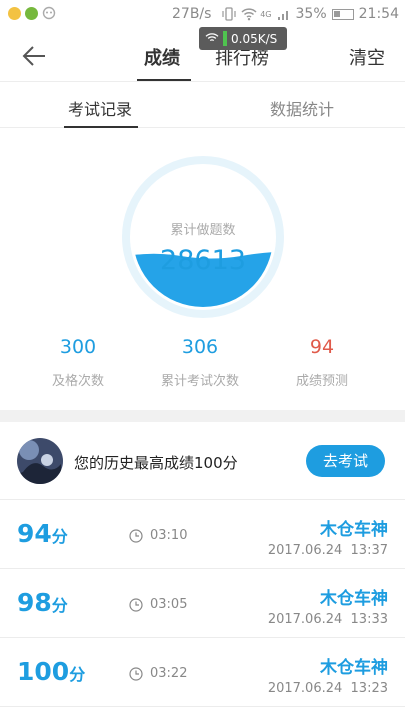  What do you see at coordinates (78, 362) in the screenshot?
I see `stat-pass-count: 300 及格次数` at bounding box center [78, 362].